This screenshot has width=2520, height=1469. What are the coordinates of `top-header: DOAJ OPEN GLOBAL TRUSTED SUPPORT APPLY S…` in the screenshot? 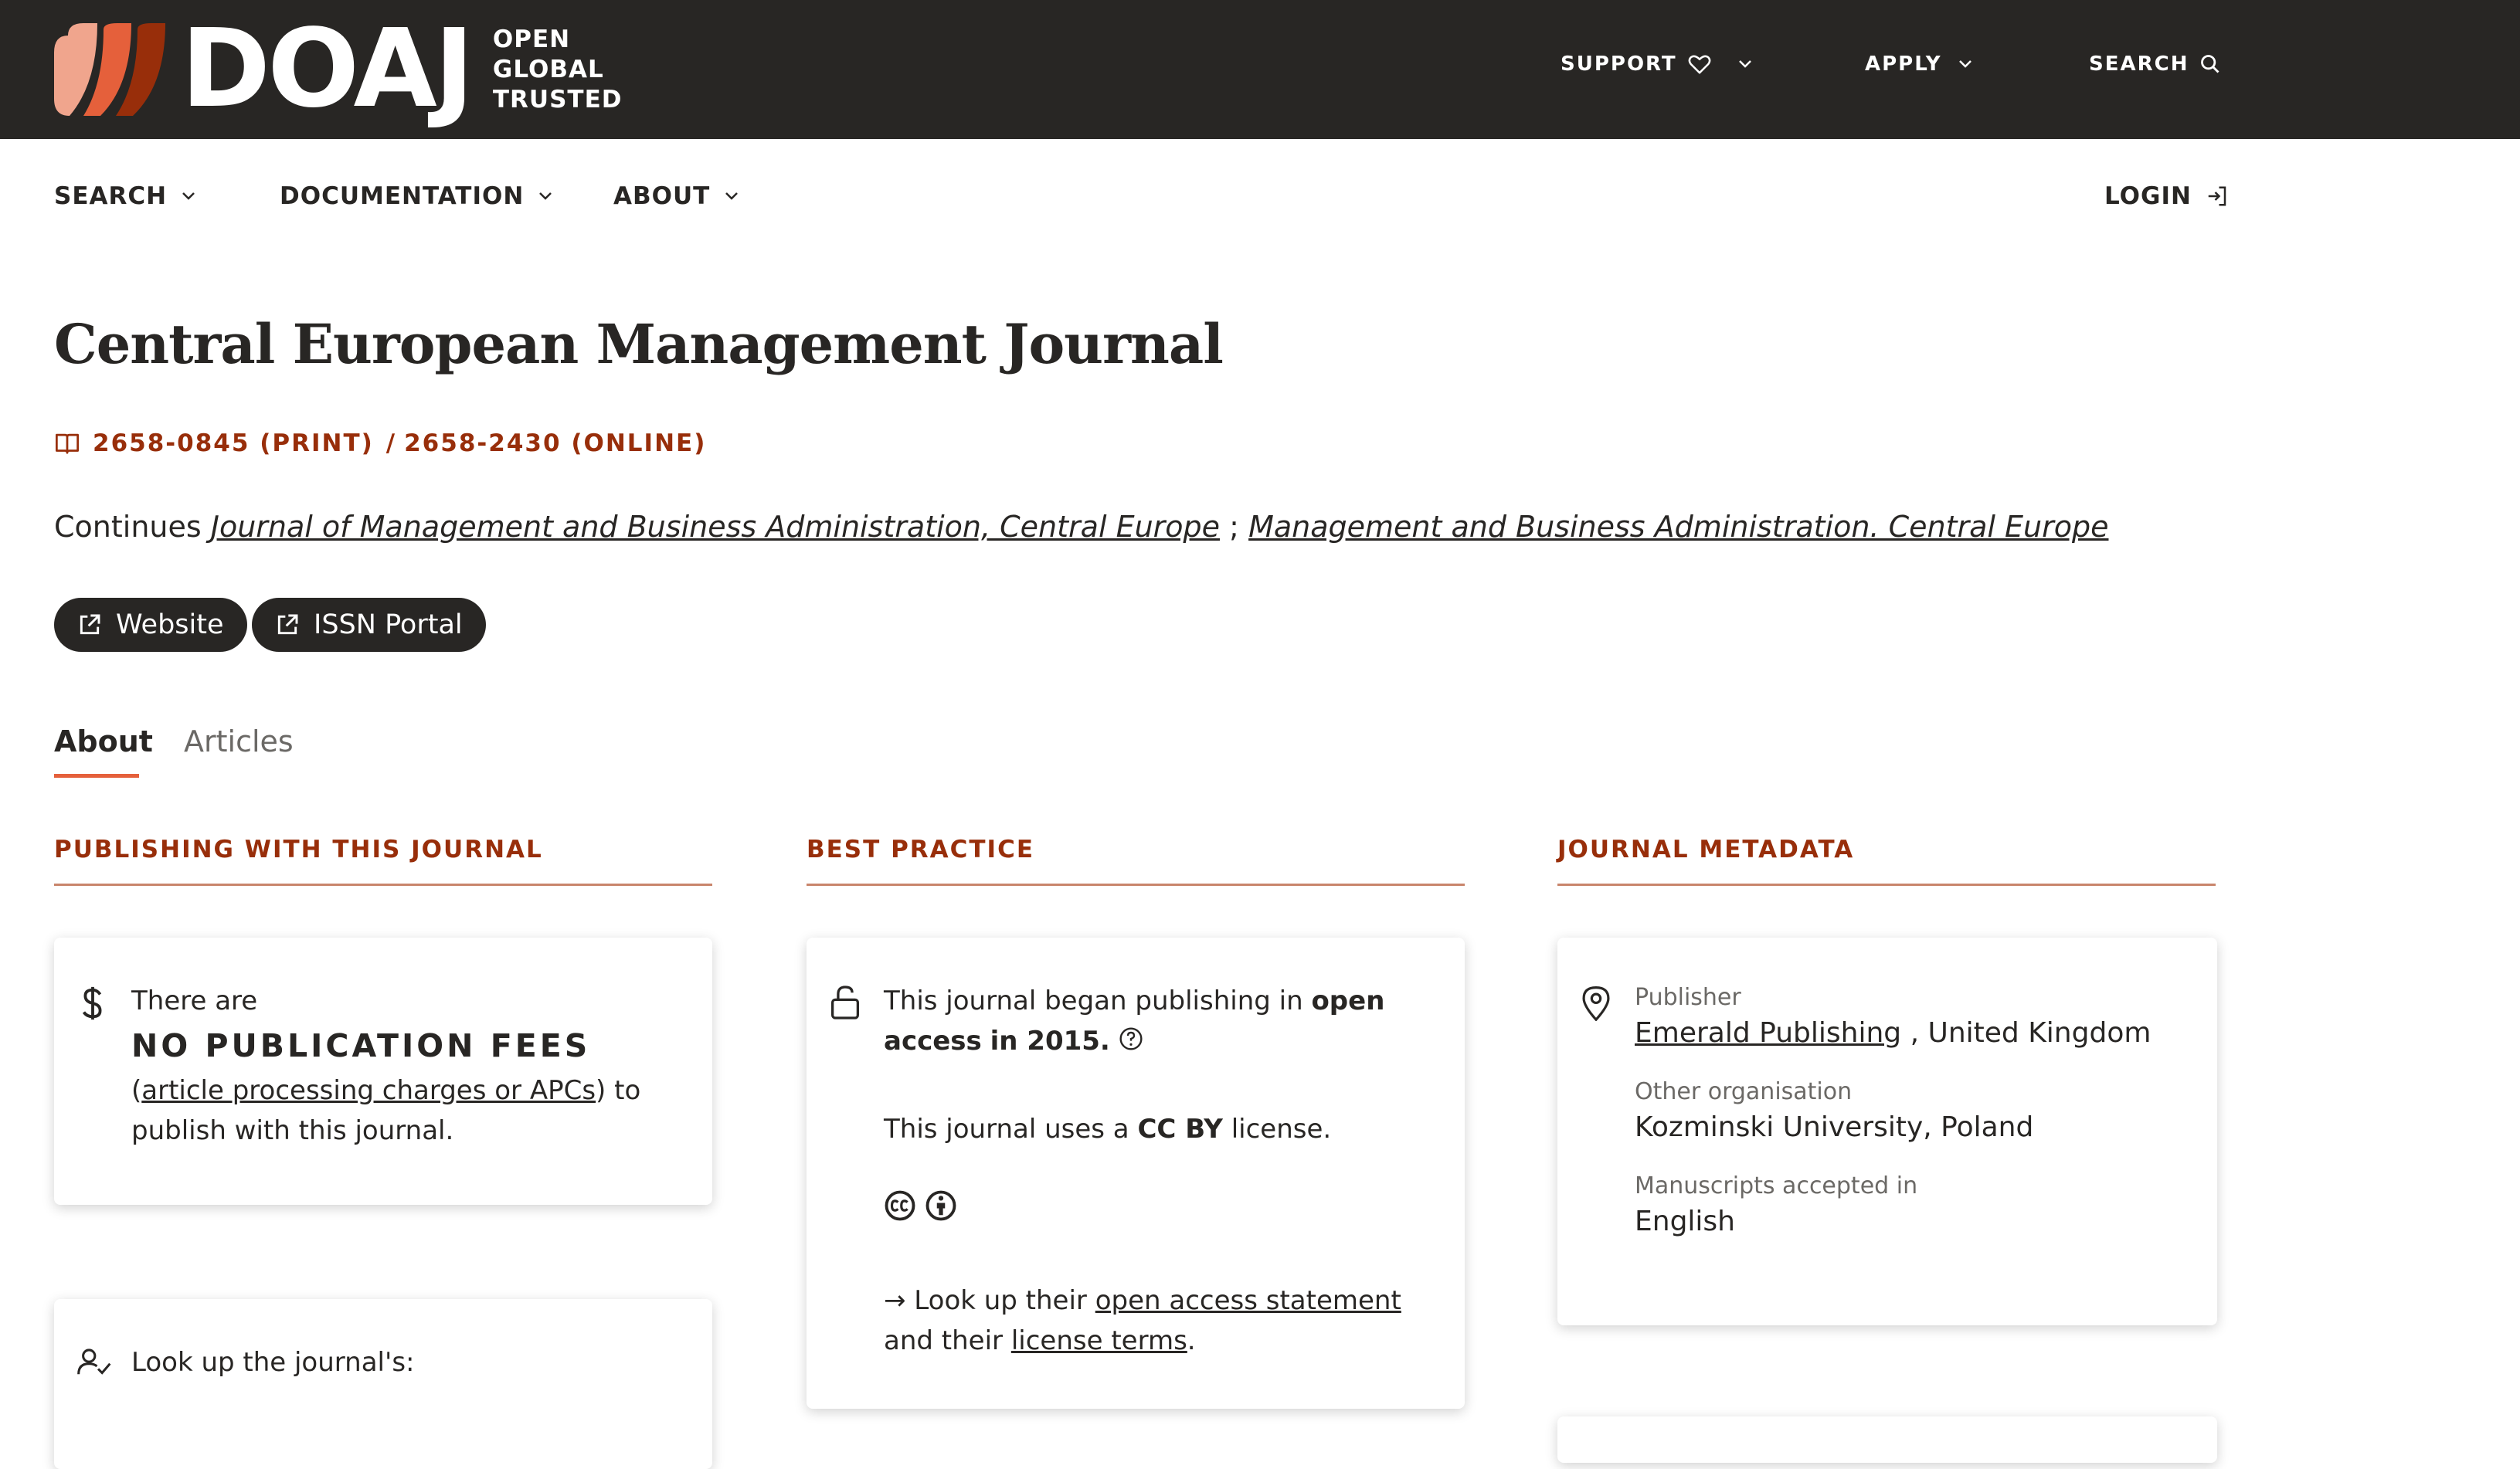 It's located at (1260, 69).